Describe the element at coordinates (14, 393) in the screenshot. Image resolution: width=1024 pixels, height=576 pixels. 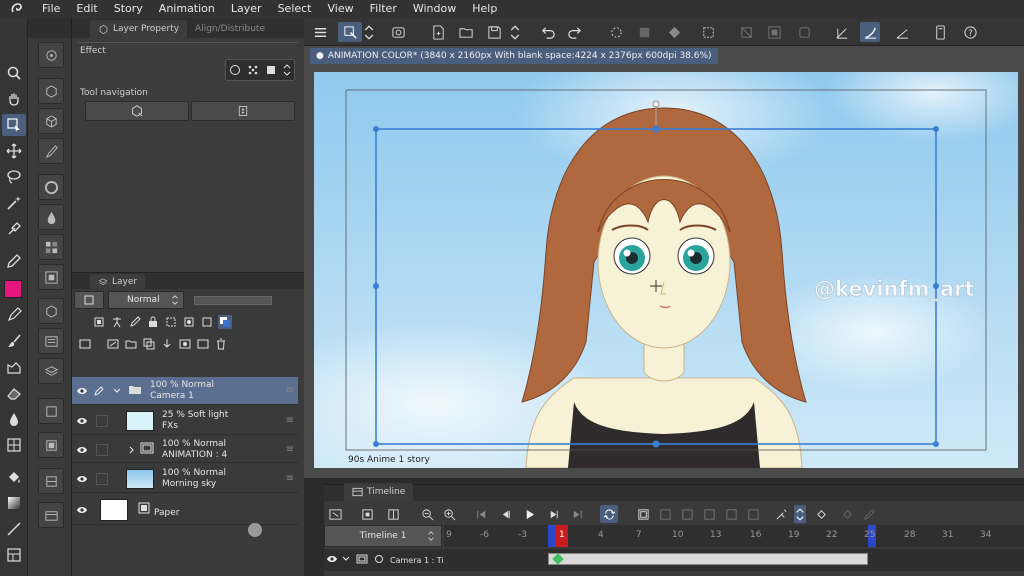
I see `eraser-icon` at that location.